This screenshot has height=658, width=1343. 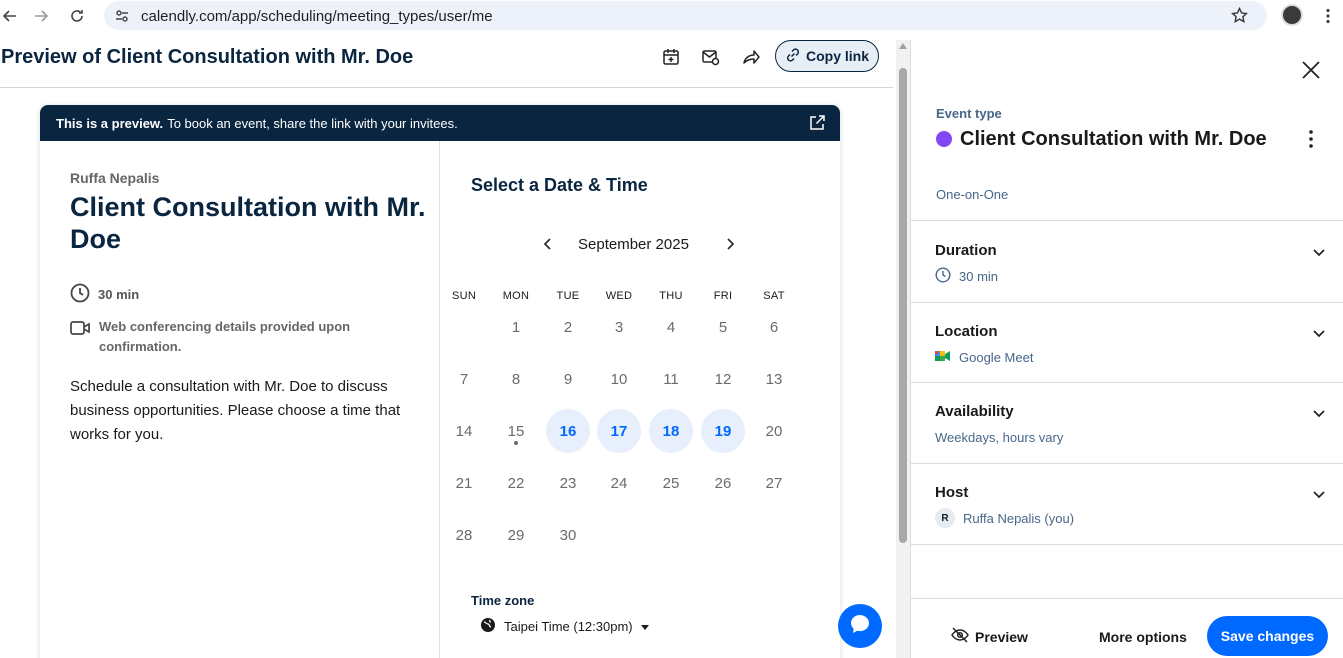 I want to click on browser-menu-icon, so click(x=1328, y=18).